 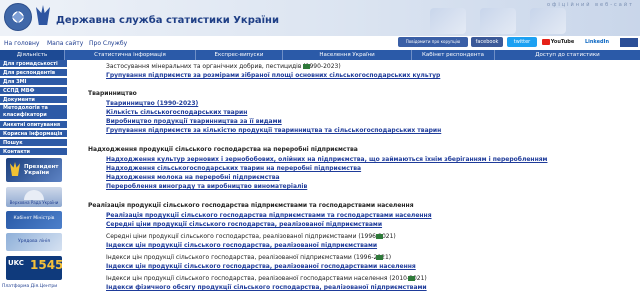 What do you see at coordinates (522, 42) in the screenshot?
I see `twitter-button: twitter` at bounding box center [522, 42].